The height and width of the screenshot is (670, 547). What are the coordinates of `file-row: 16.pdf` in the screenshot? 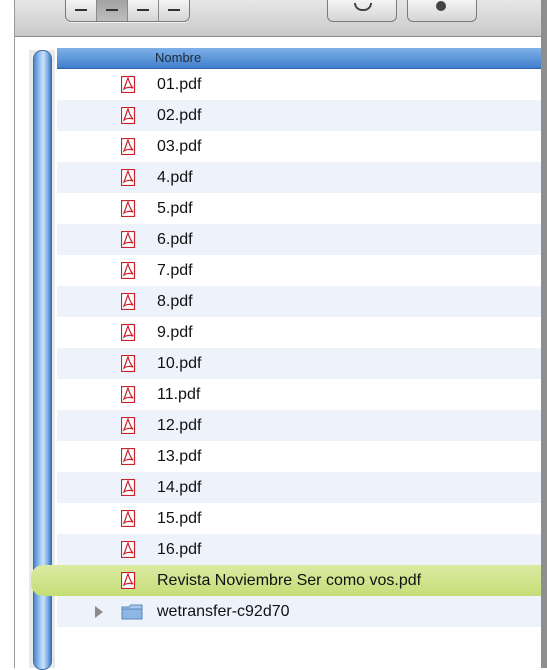 It's located at (299, 549).